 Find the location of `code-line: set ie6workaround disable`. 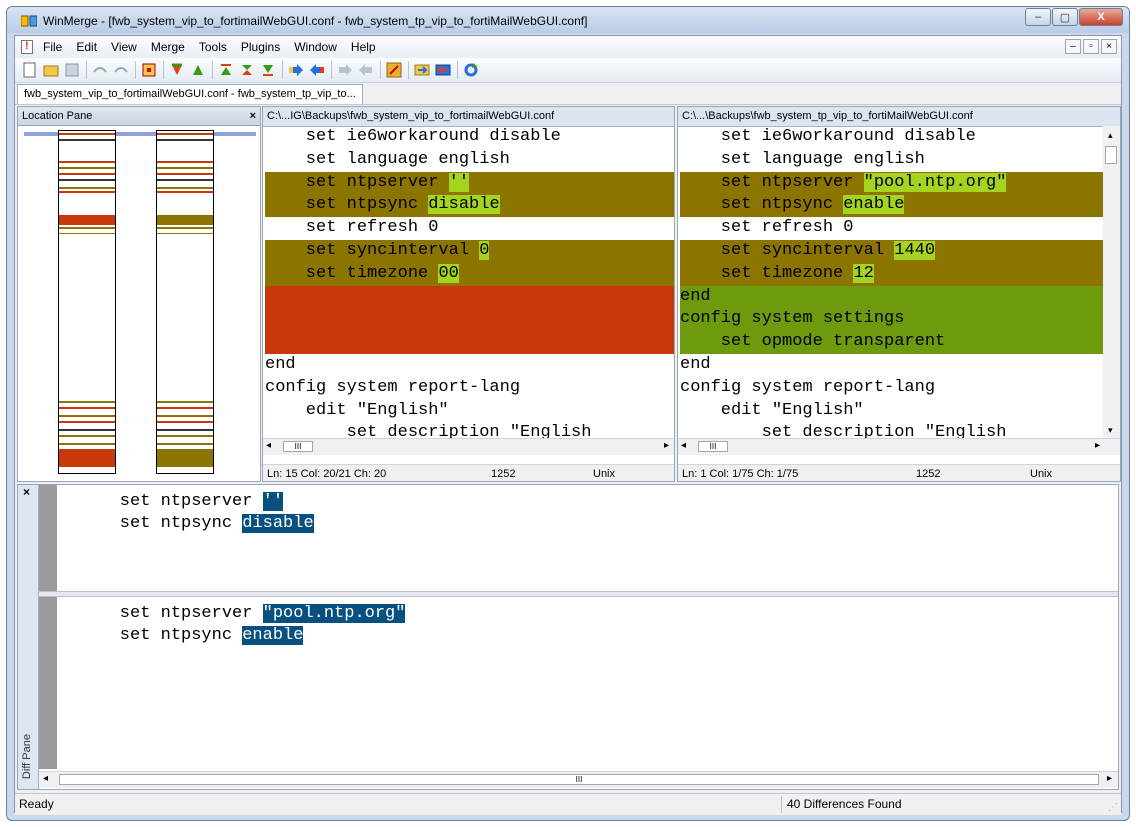

code-line: set ie6workaround disable is located at coordinates (891, 137).